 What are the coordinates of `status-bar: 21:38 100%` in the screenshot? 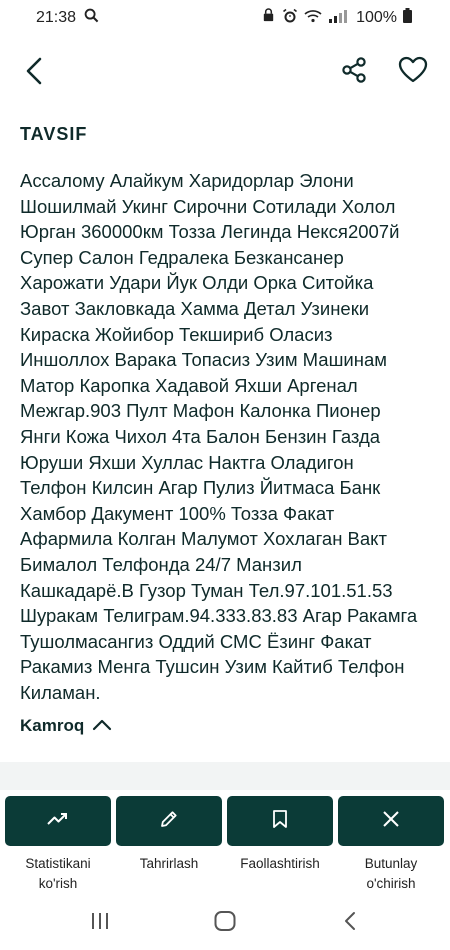 It's located at (225, 18).